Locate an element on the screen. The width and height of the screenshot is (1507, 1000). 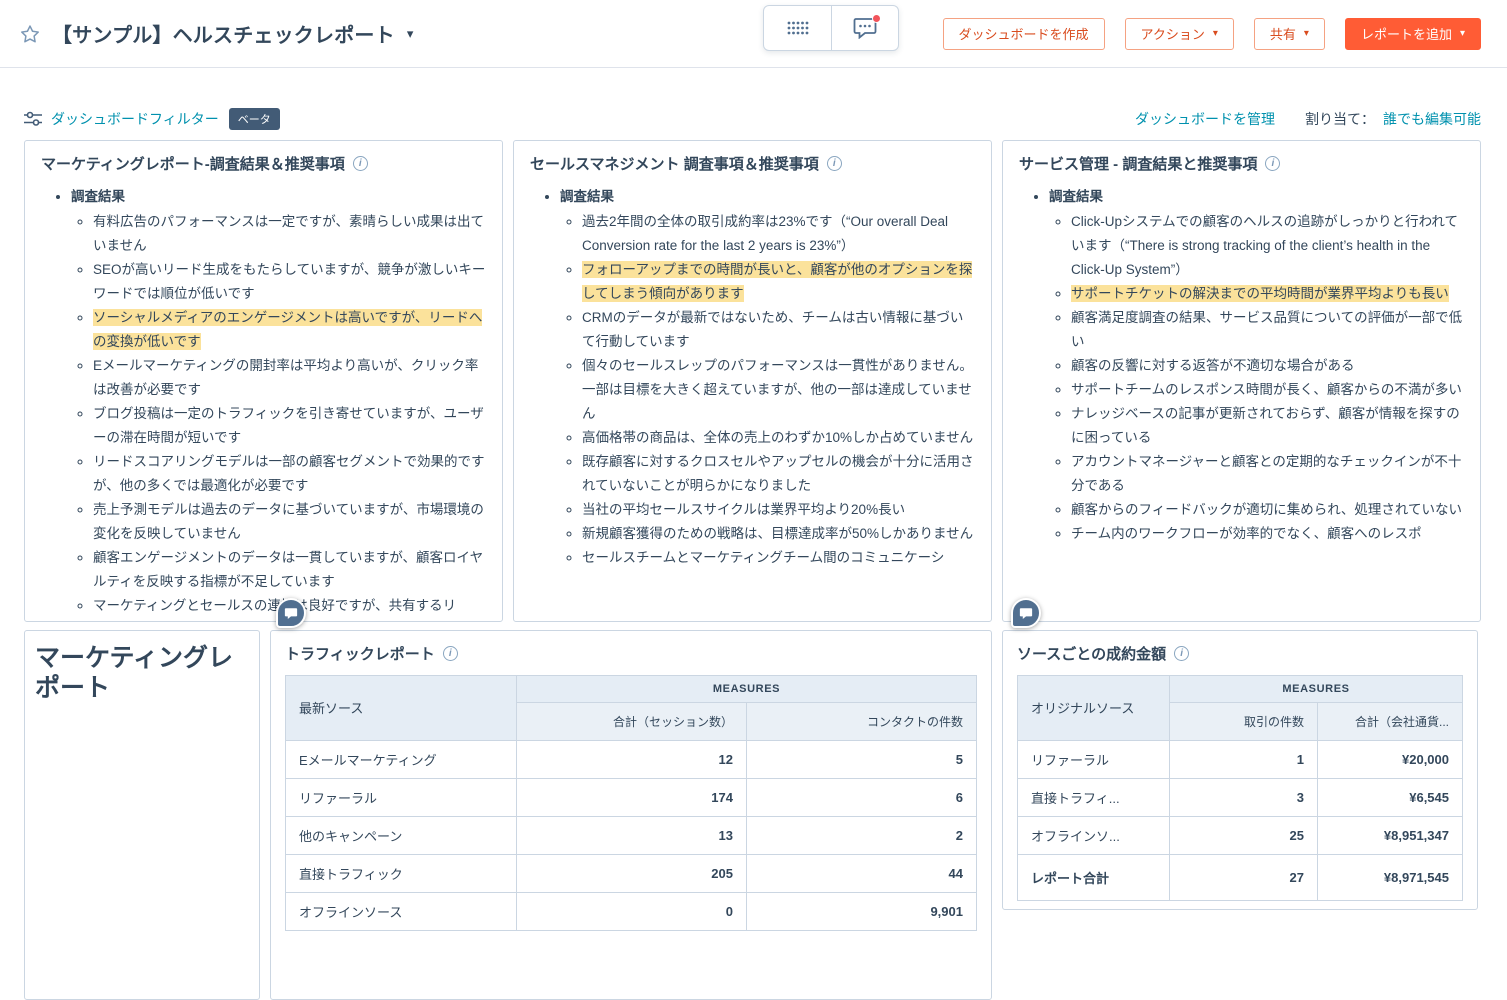
cell-value: 9,901 is located at coordinates (861, 911).